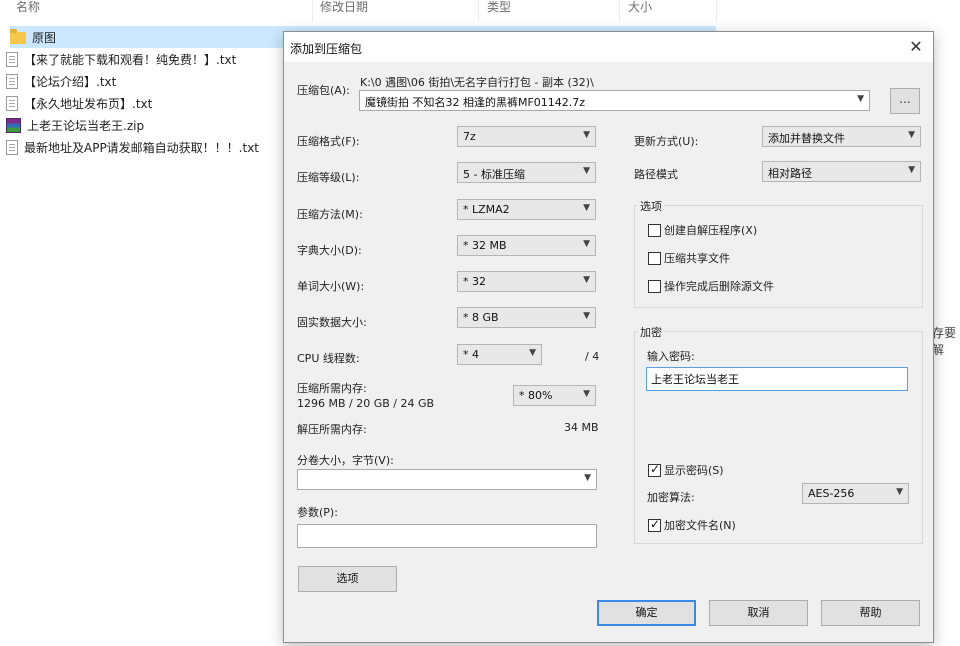  I want to click on path-mode-select: 相对路径 ▼, so click(841, 171).